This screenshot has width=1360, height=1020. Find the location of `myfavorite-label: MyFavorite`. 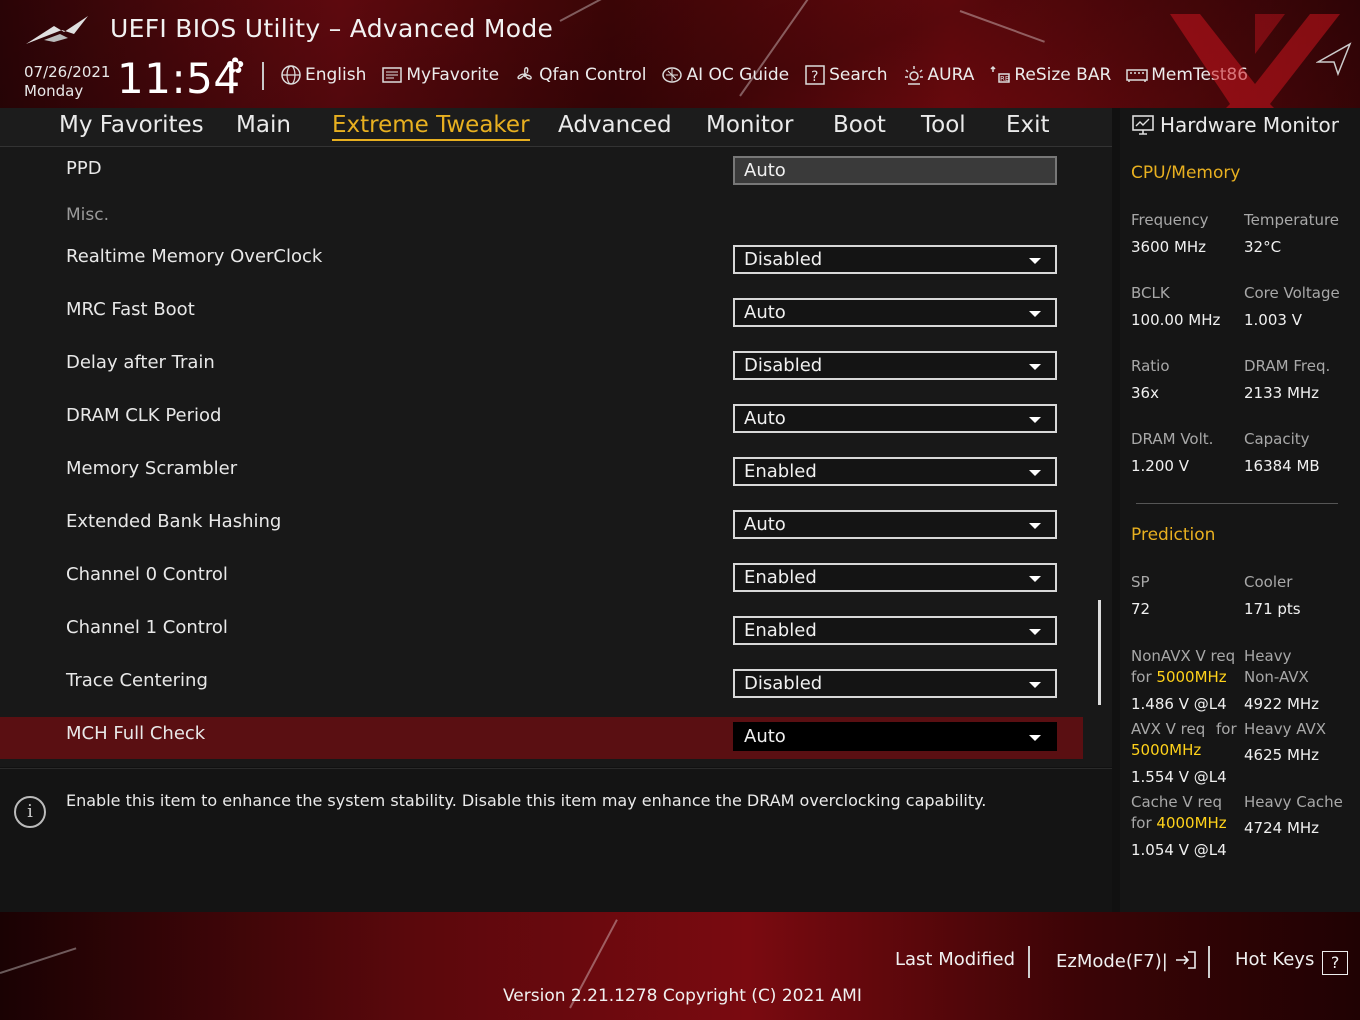

myfavorite-label: MyFavorite is located at coordinates (453, 75).